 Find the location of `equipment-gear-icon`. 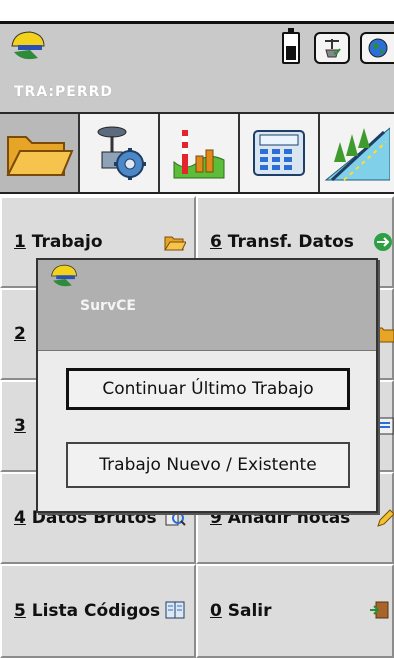

equipment-gear-icon is located at coordinates (121, 153).